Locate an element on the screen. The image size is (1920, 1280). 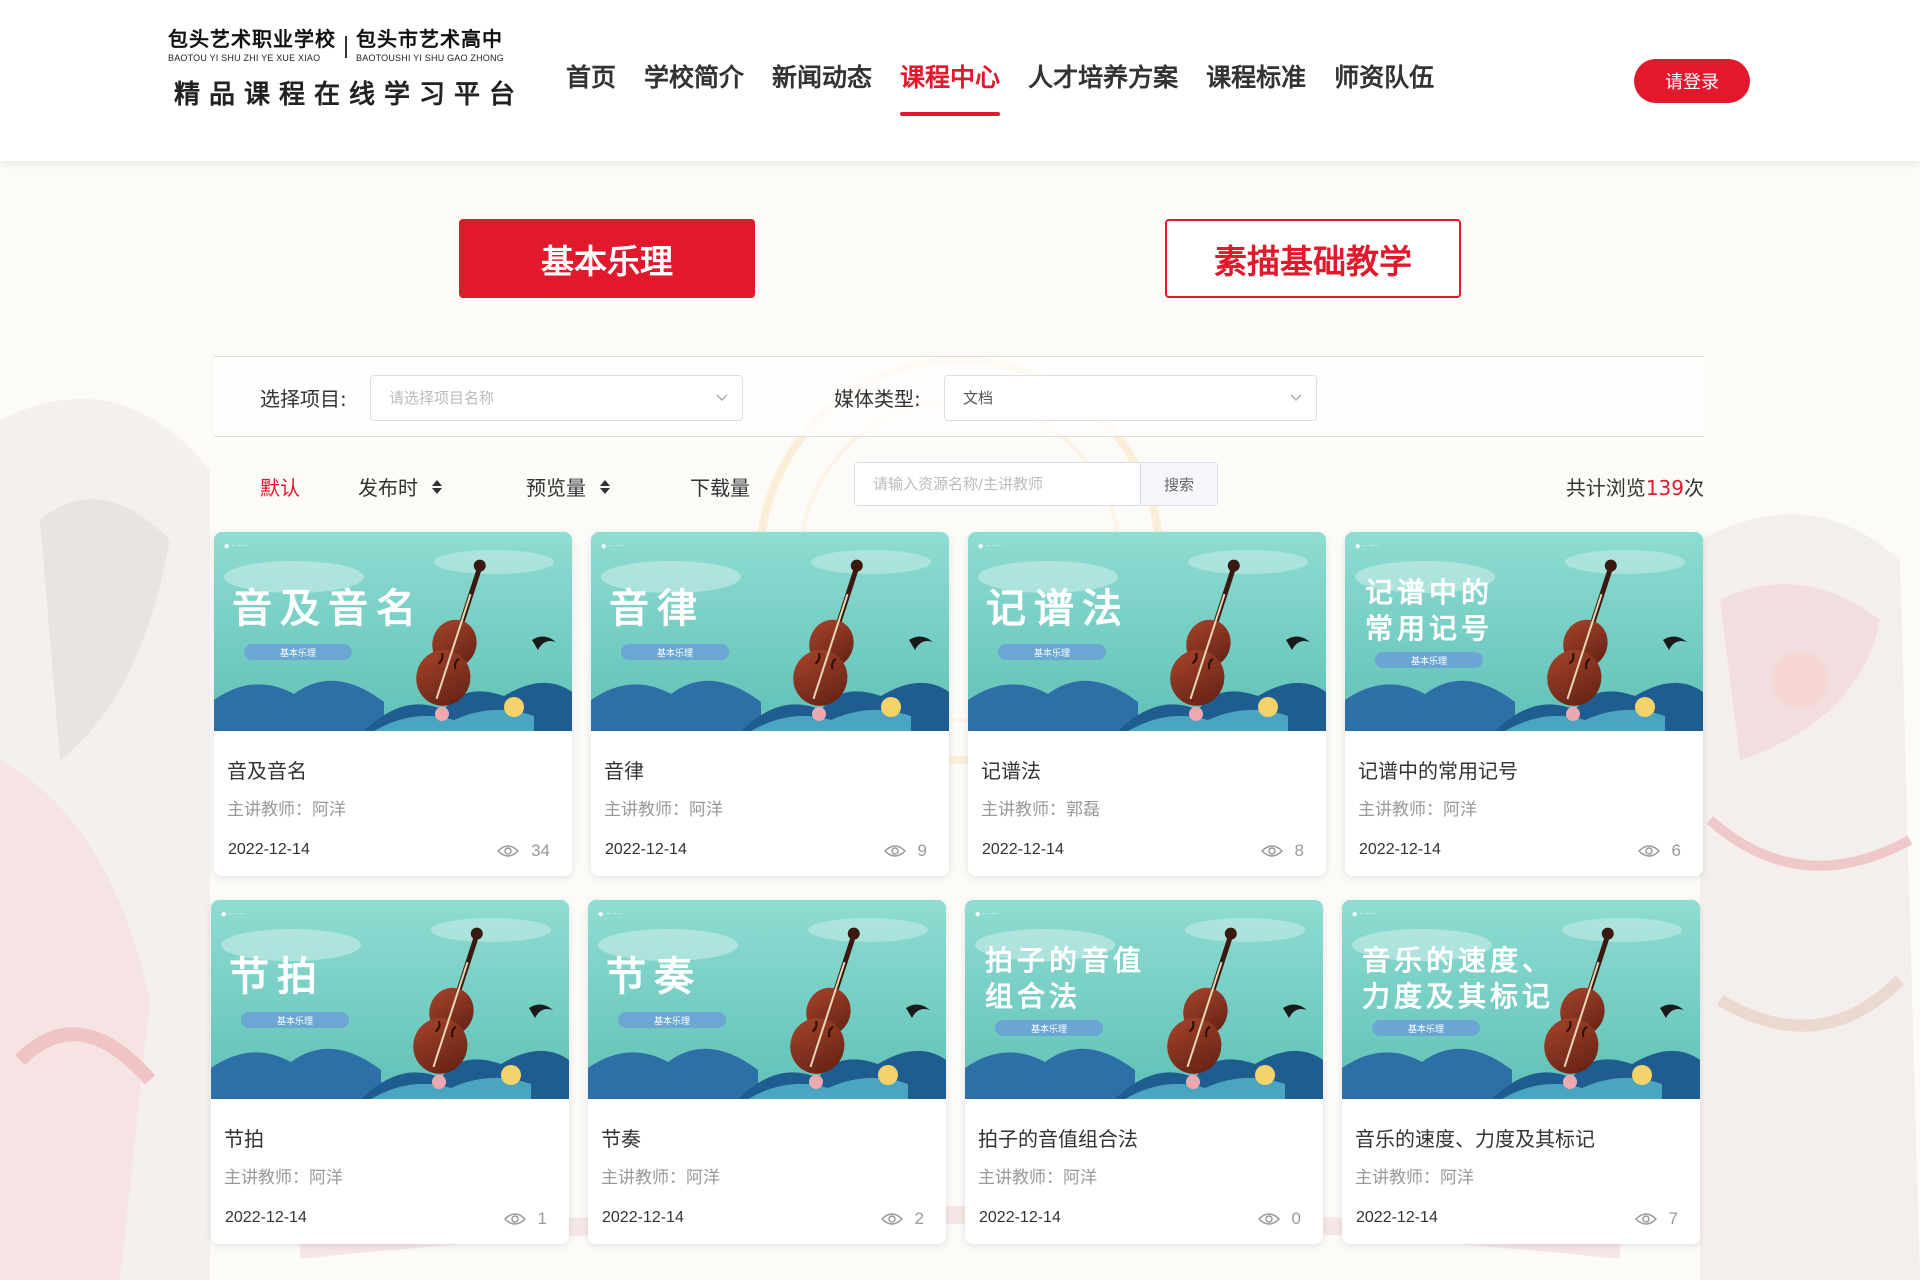
nav-item-news: 新闻动态 is located at coordinates (822, 88).